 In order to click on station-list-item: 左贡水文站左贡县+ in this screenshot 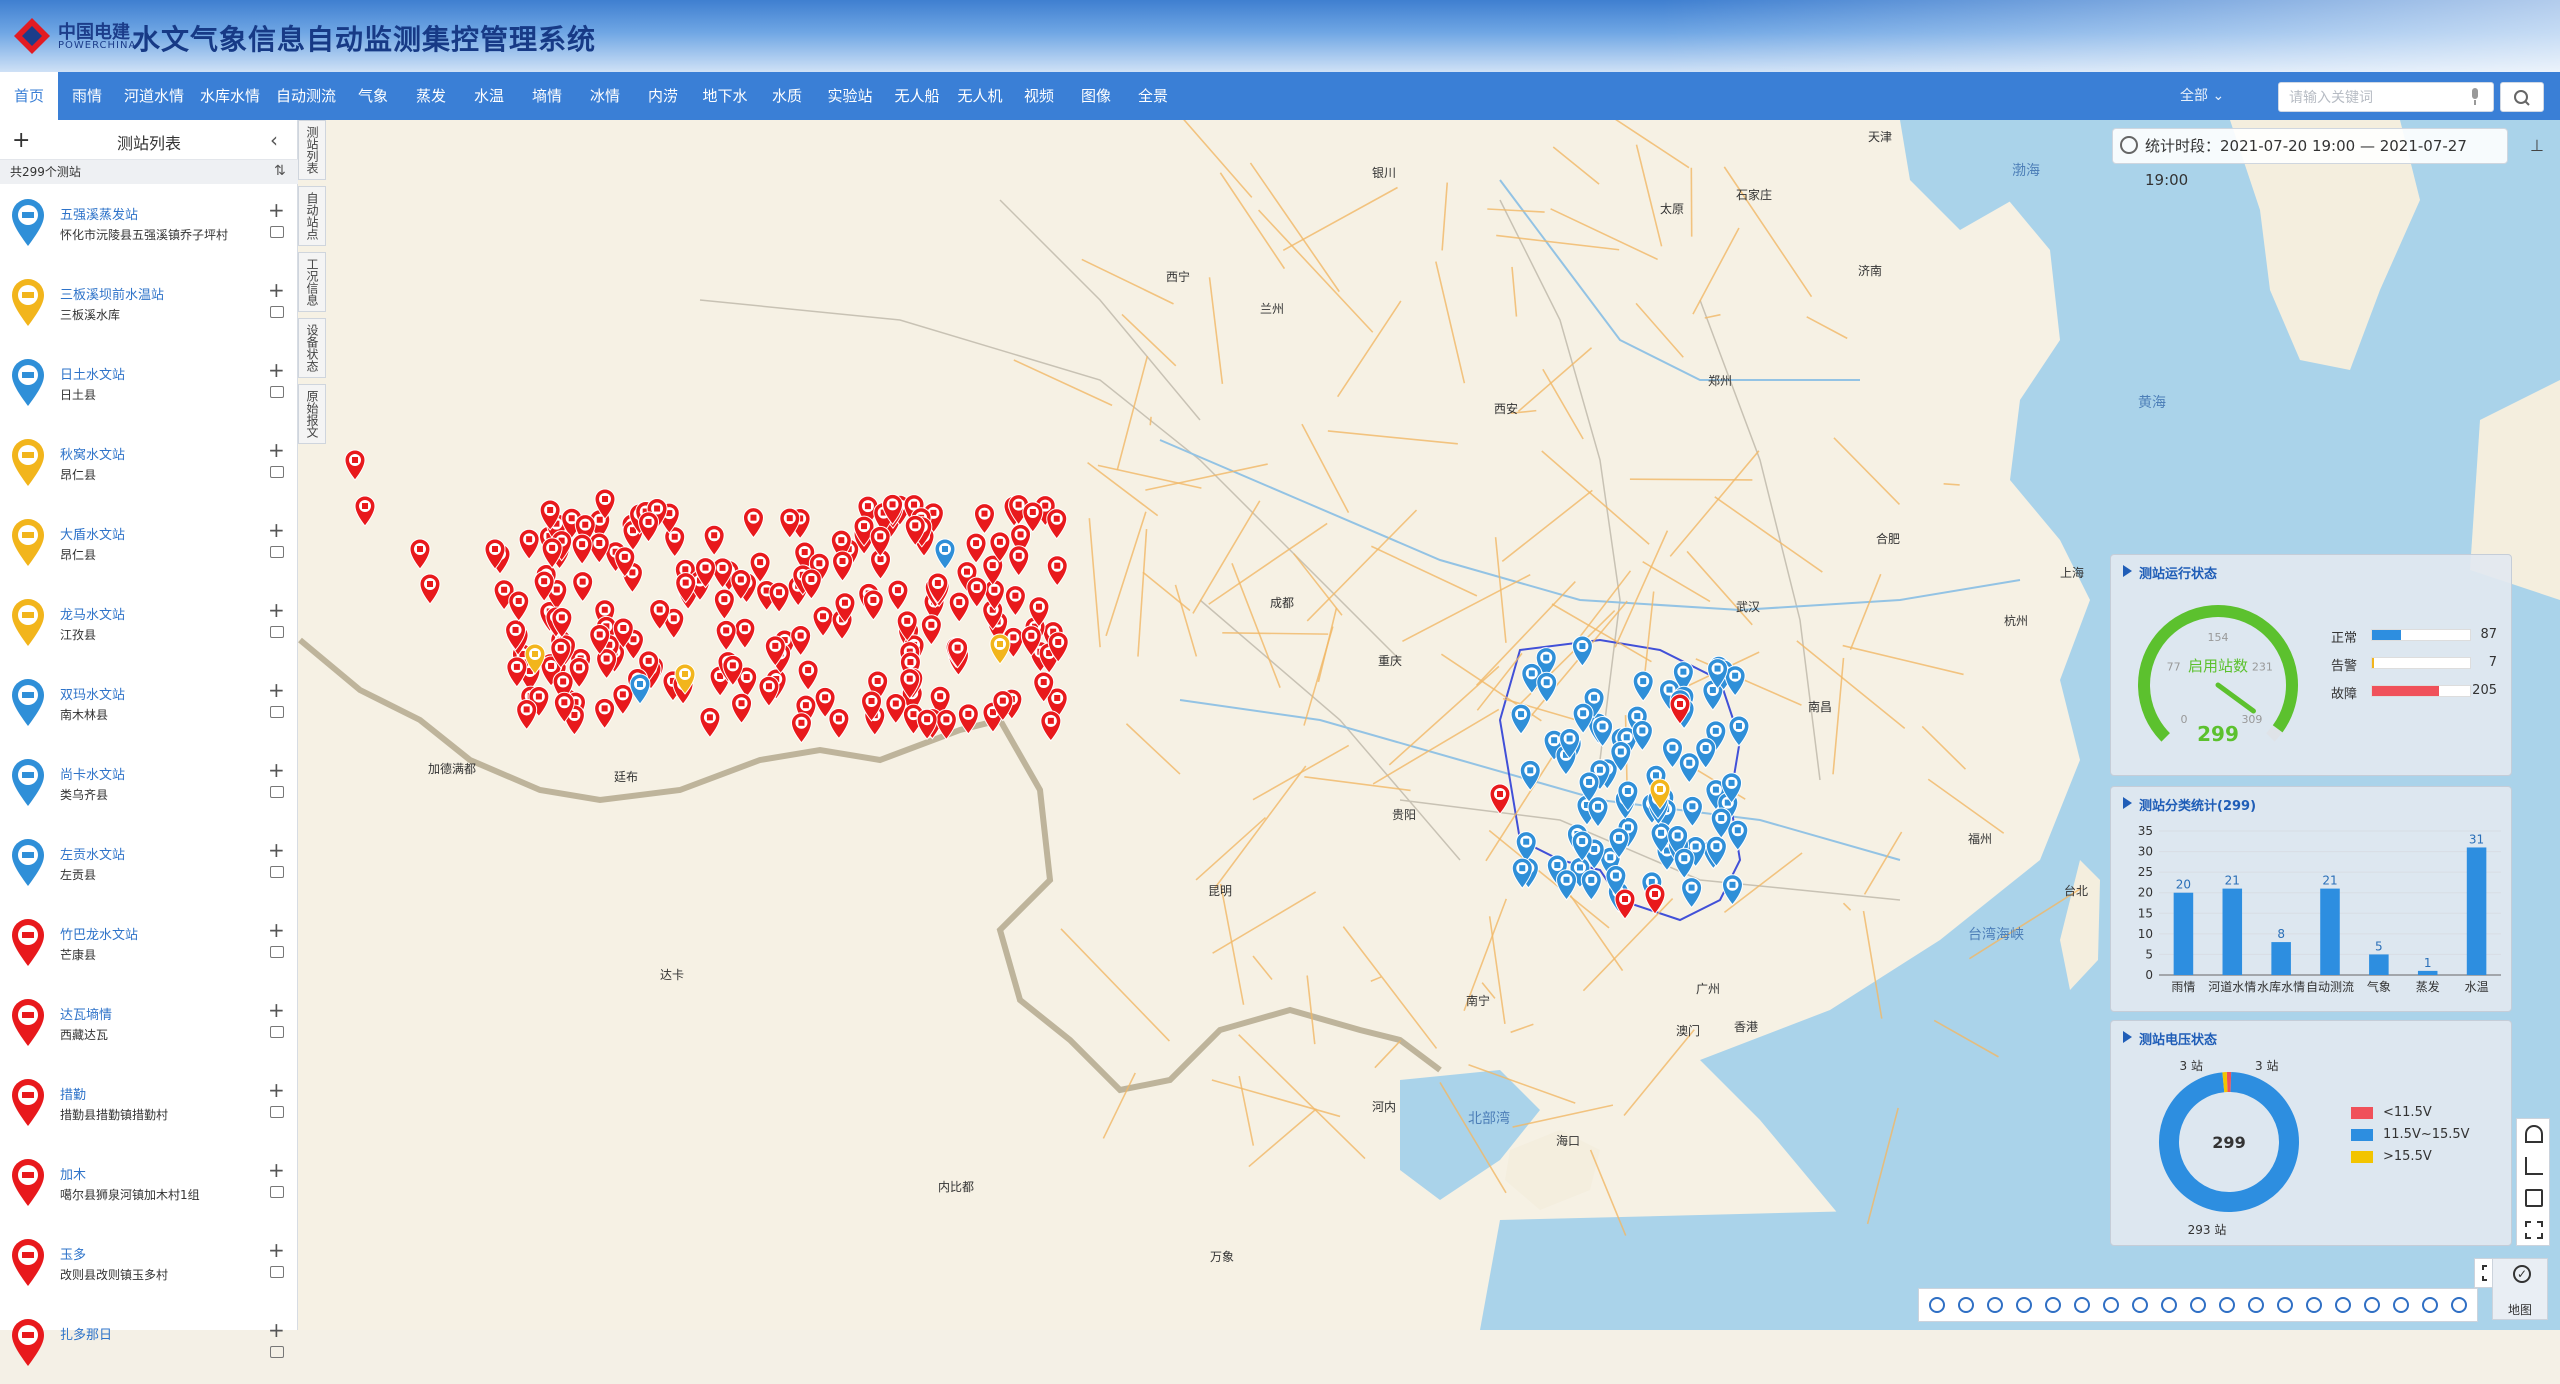, I will do `click(149, 864)`.